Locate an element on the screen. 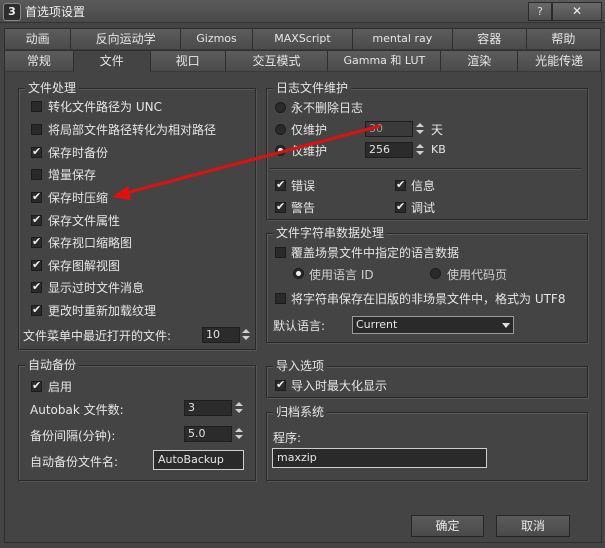 Image resolution: width=605 pixels, height=548 pixels. annotation-arrow is located at coordinates (246, 162).